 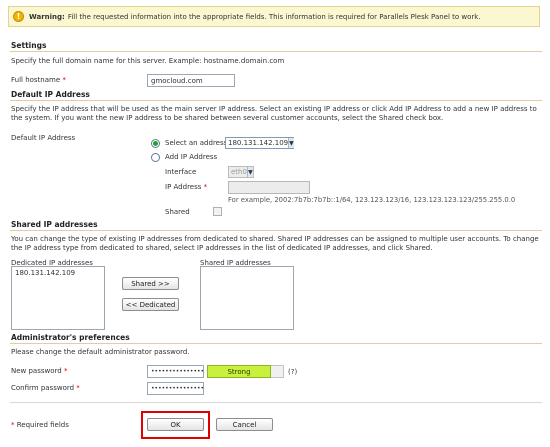 I want to click on password-strength-track, so click(x=277, y=371).